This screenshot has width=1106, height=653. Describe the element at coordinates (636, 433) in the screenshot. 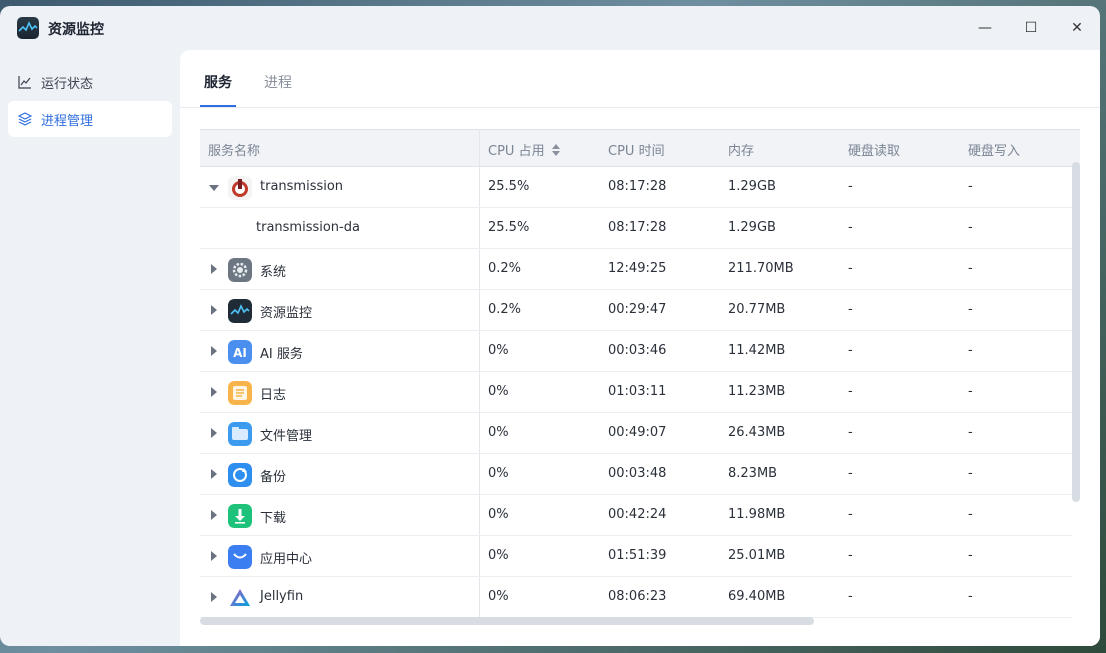

I see `table-row: 文件管理 0% 00:49:07 26.43MB - -` at that location.